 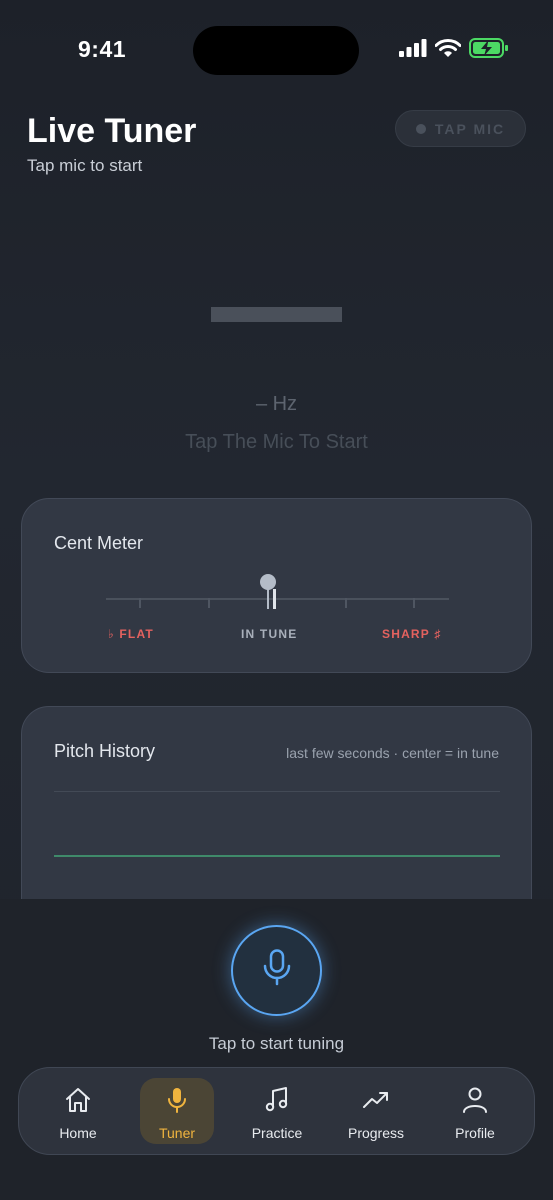 What do you see at coordinates (475, 1102) in the screenshot?
I see `user-icon` at bounding box center [475, 1102].